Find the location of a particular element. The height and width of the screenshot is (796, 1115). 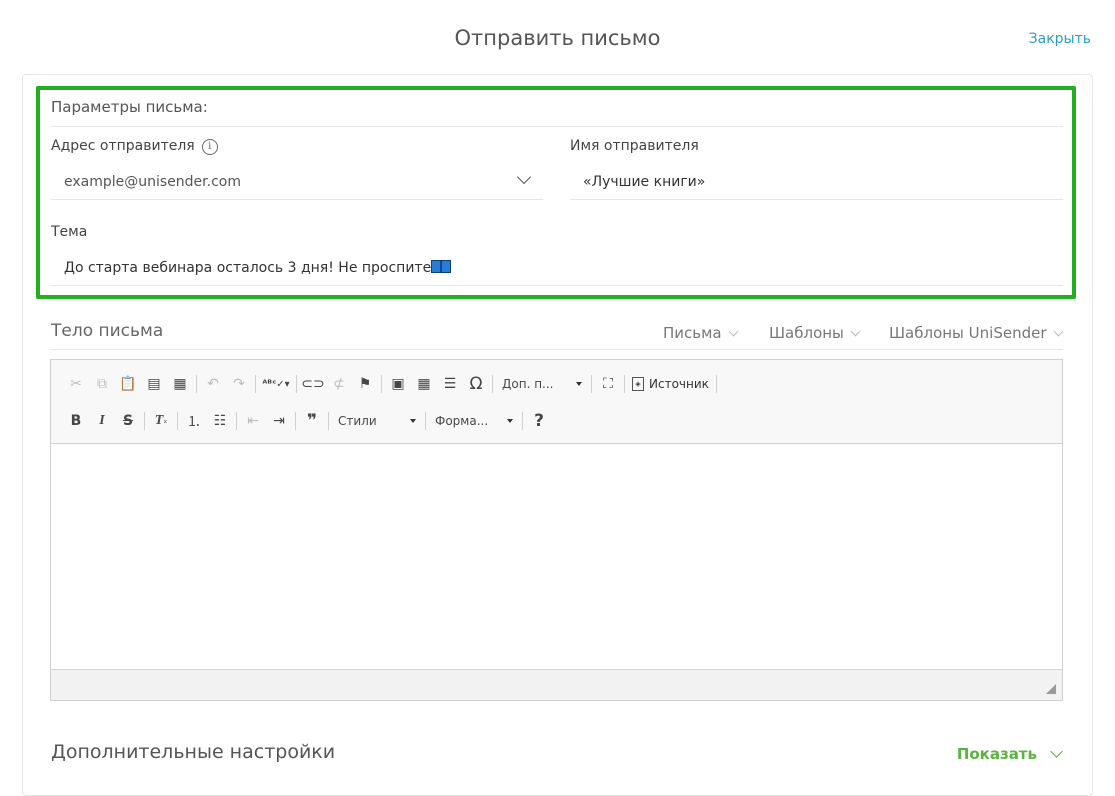

spellcheck-icon: ᴬᴮᶜ✓▾ is located at coordinates (276, 384).